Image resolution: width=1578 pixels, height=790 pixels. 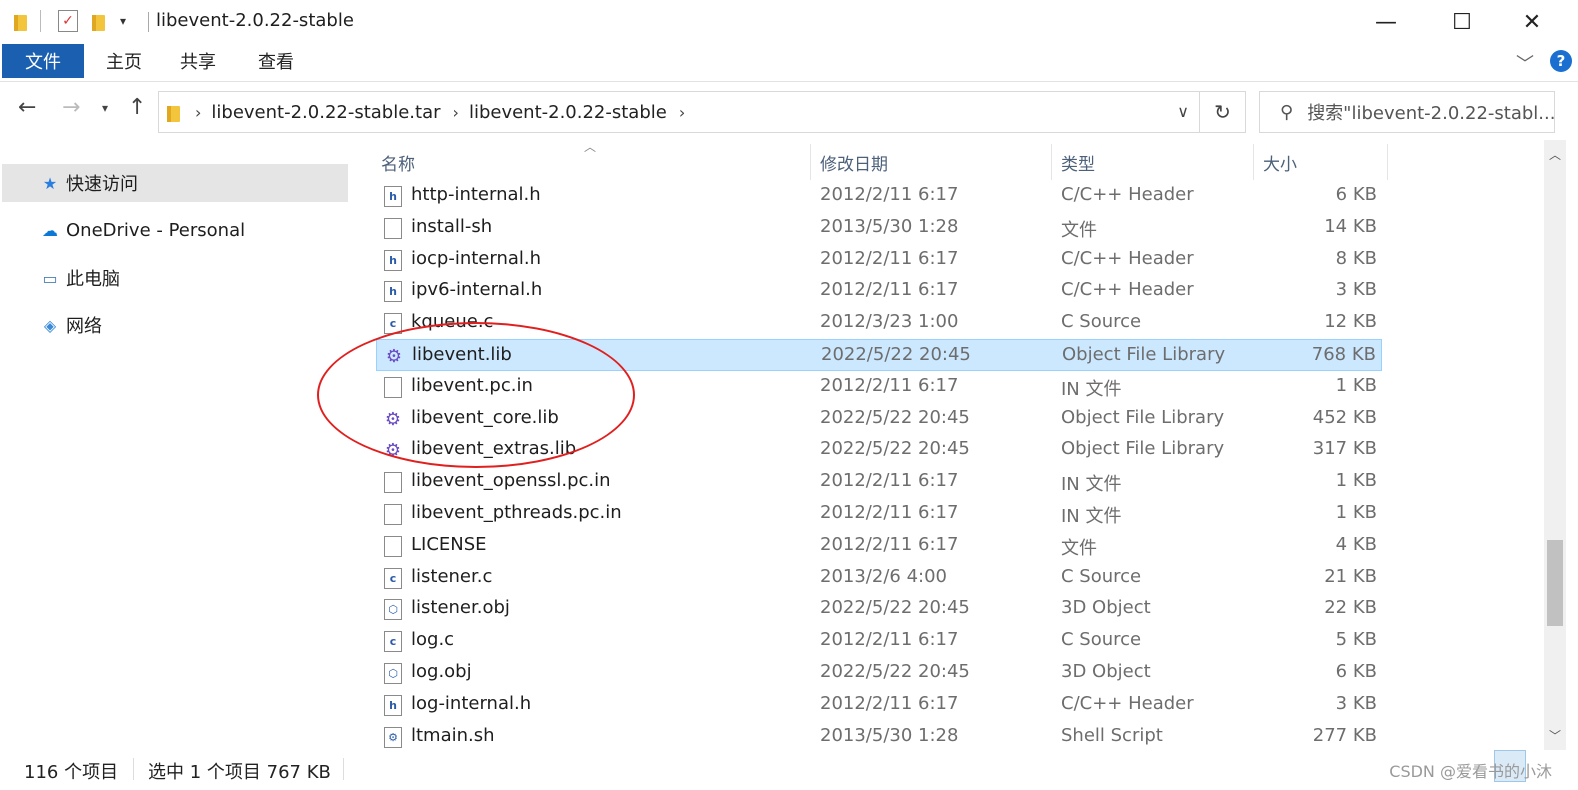 I want to click on column-name: 名称, so click(x=398, y=162).